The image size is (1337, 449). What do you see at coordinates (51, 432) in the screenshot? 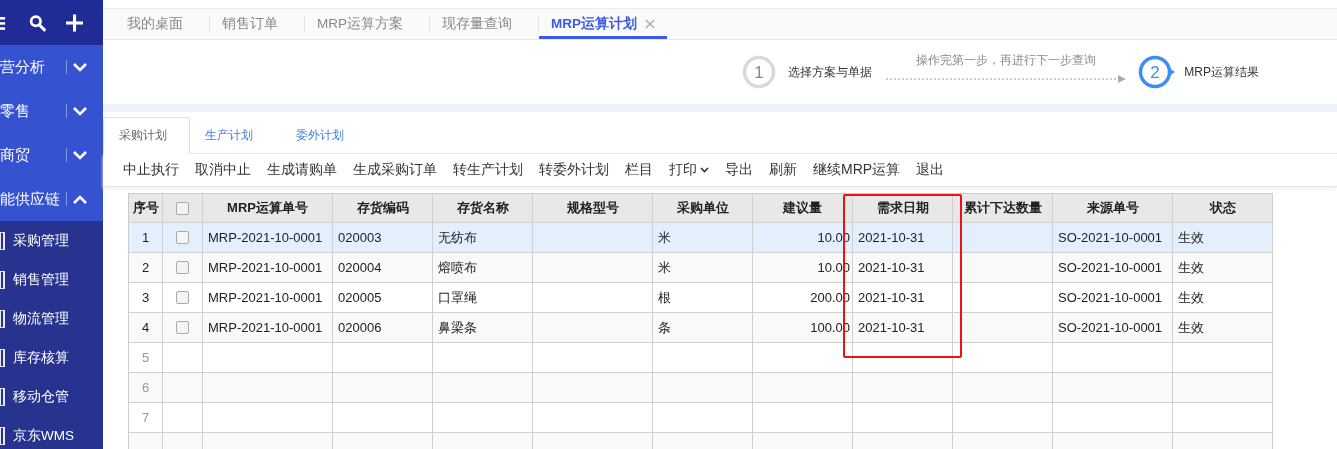
I see `sidebar-item: 京东WMS` at bounding box center [51, 432].